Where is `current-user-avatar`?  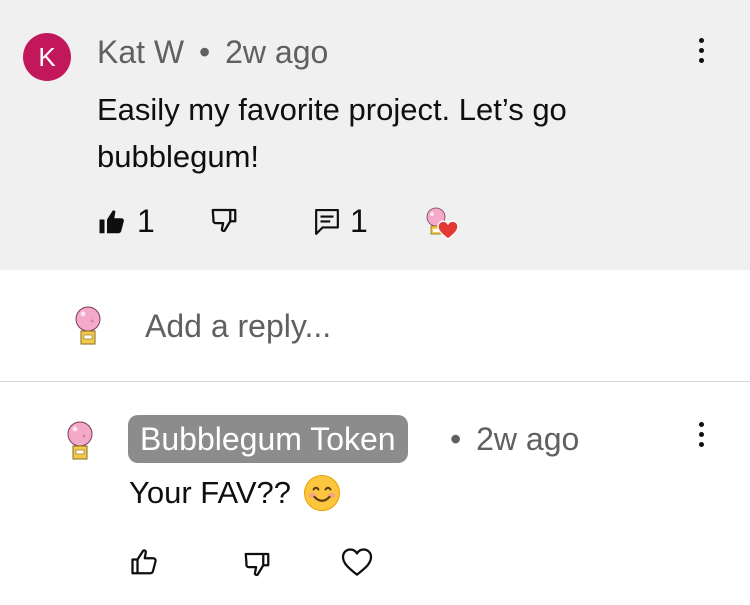
current-user-avatar is located at coordinates (88, 328).